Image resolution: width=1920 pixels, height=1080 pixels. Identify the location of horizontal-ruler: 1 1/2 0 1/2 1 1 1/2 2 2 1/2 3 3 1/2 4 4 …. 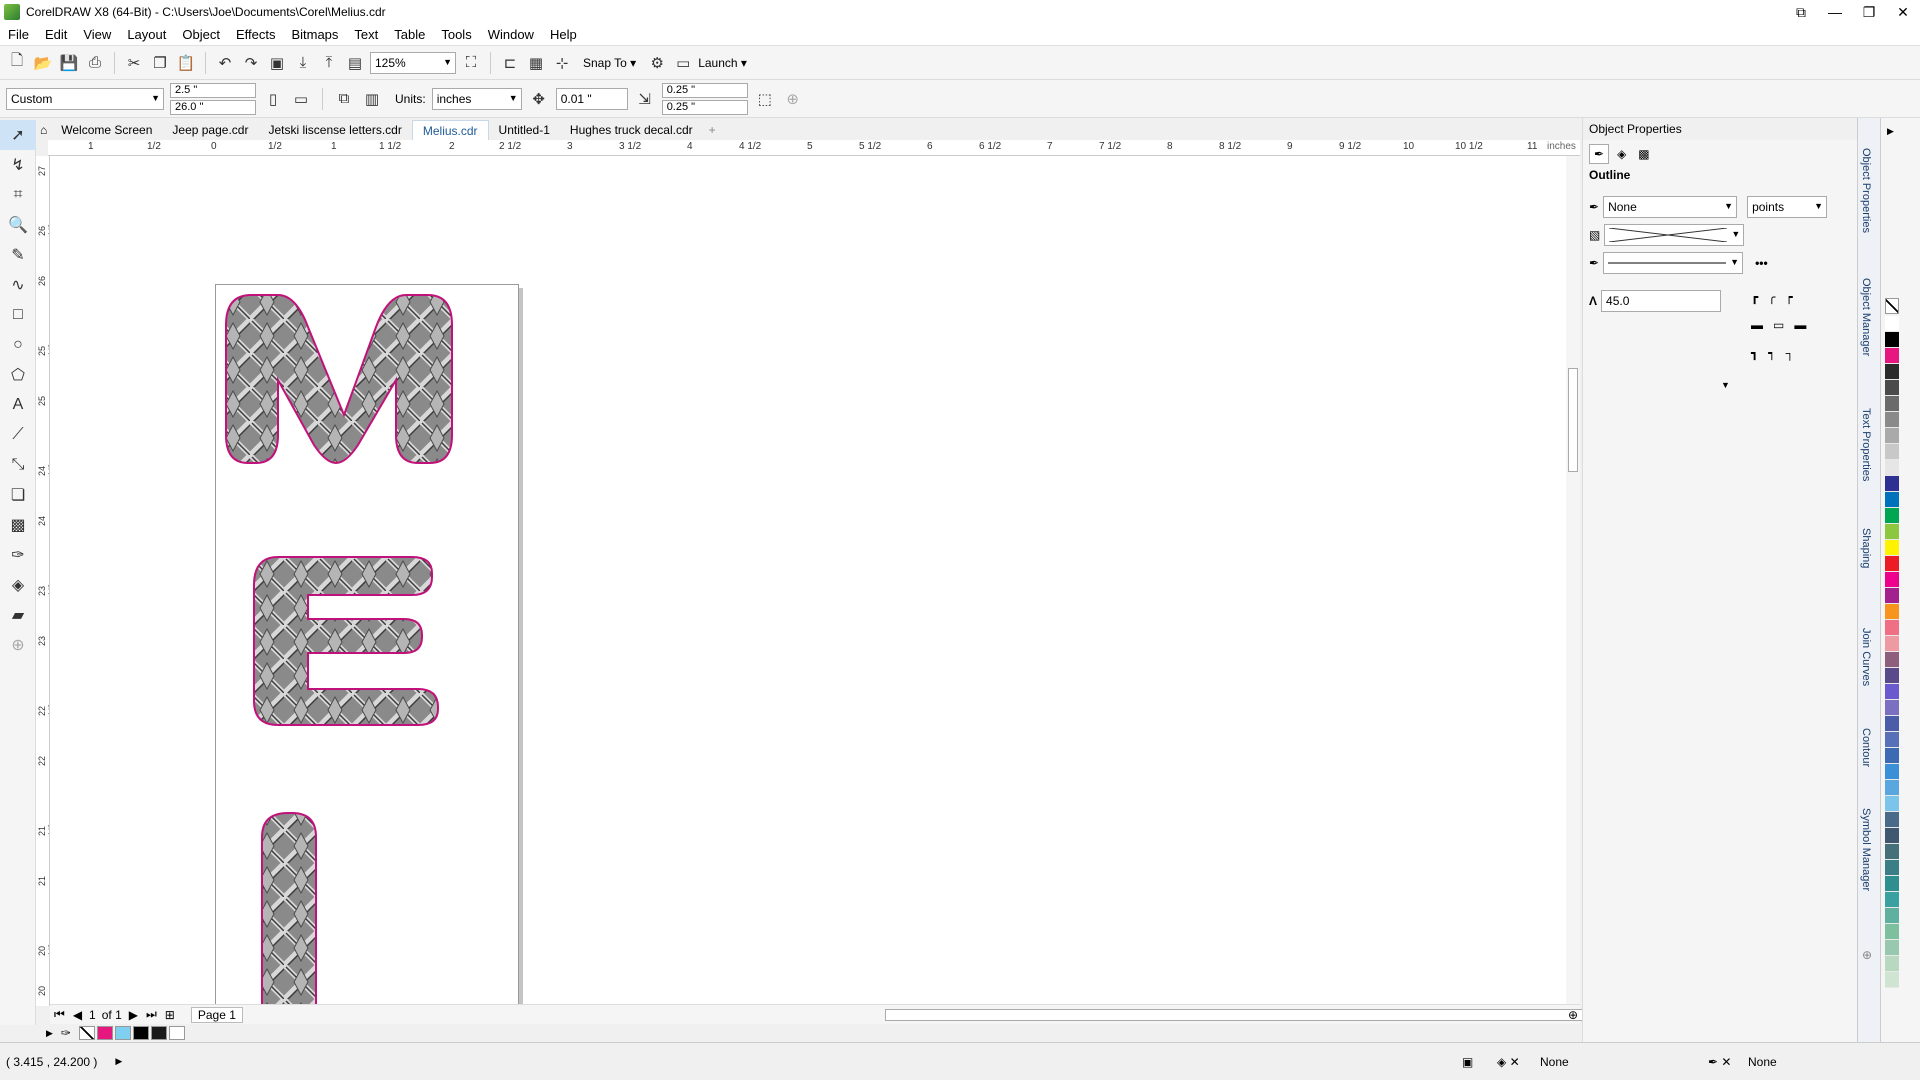
(814, 148).